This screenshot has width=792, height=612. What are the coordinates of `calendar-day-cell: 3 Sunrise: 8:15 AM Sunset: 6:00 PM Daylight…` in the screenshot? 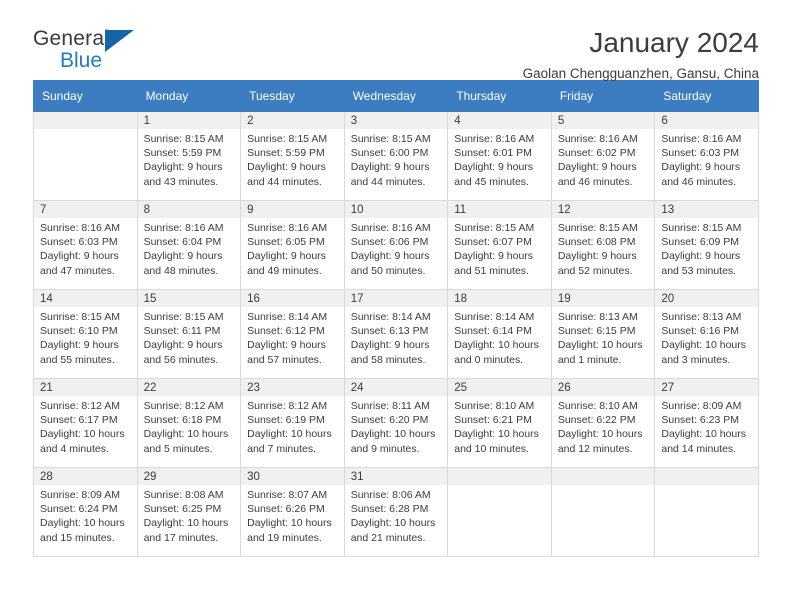 It's located at (396, 156).